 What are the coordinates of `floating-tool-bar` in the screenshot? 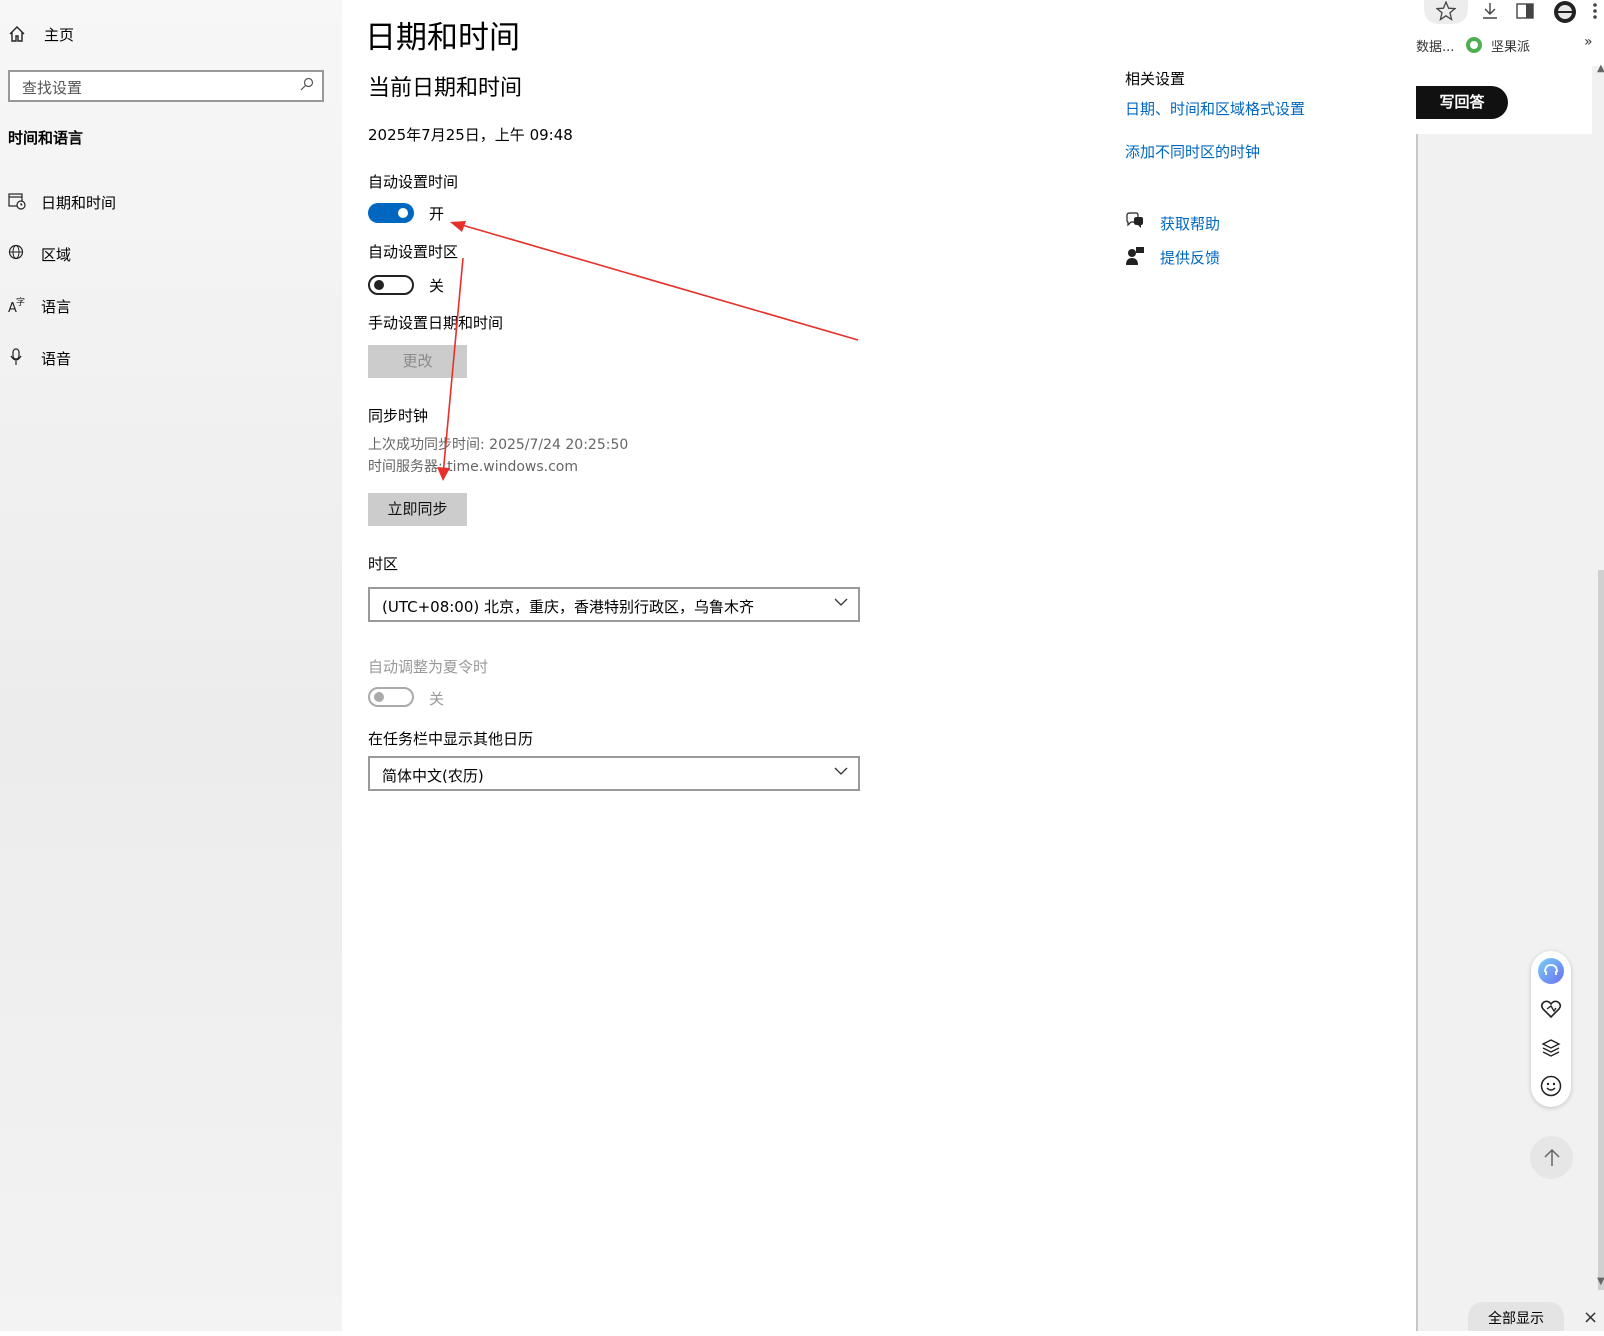 It's located at (1551, 1029).